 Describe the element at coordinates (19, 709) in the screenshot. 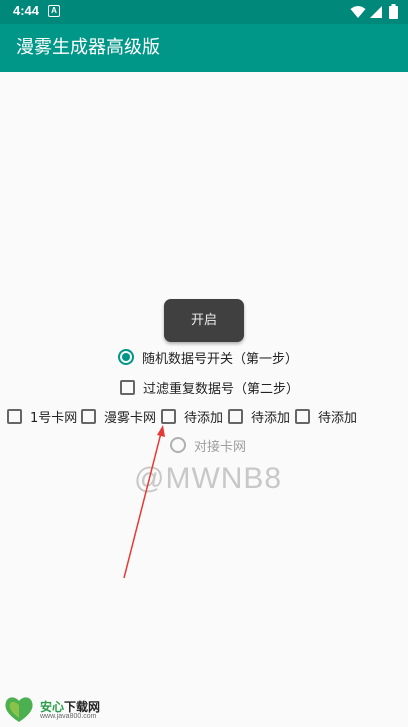

I see `site-logo-icon` at that location.